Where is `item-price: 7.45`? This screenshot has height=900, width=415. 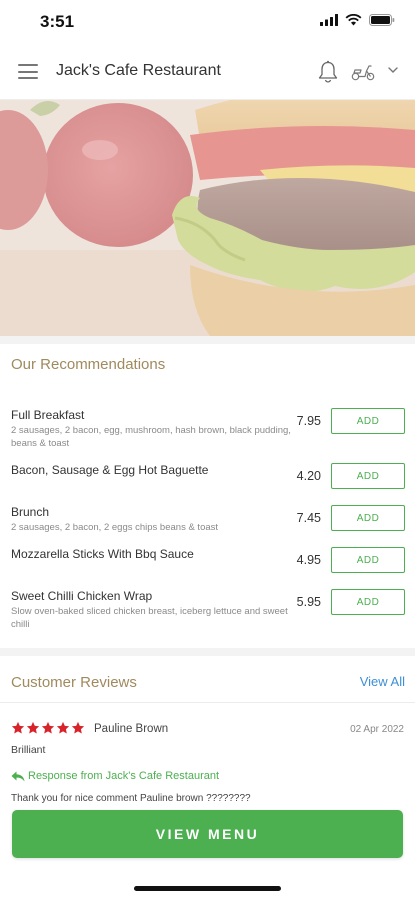
item-price: 7.45 is located at coordinates (308, 518).